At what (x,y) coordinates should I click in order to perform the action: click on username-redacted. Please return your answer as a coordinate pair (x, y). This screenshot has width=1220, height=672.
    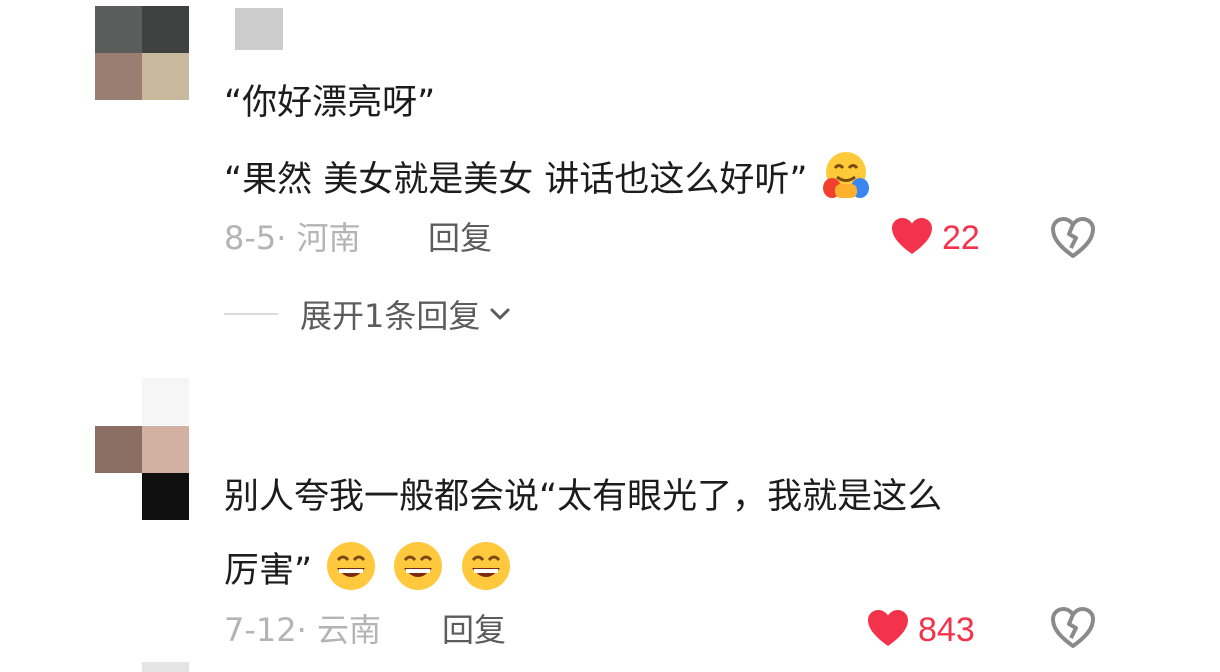
    Looking at the image, I should click on (259, 29).